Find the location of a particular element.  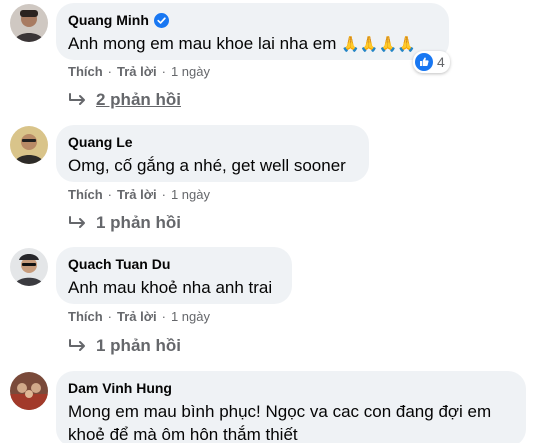

prayer-hands-emoji: 🙏🙏🙏🙏 is located at coordinates (378, 44).